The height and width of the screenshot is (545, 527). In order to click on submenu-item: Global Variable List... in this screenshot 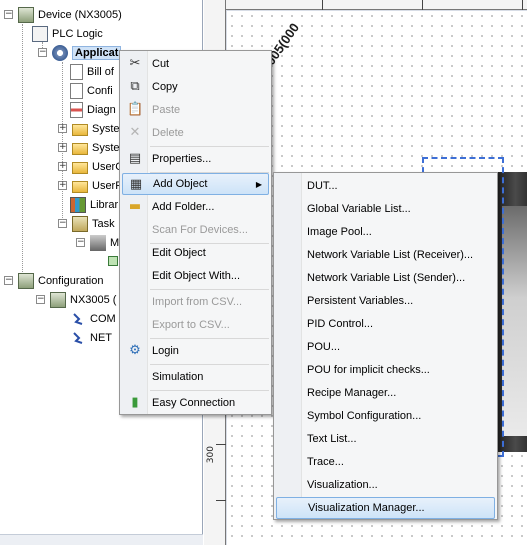, I will do `click(385, 209)`.